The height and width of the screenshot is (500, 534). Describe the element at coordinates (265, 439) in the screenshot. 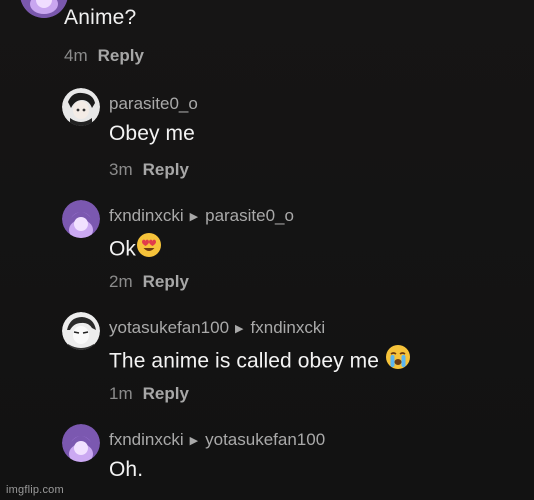

I see `reply-to-username: yotasukefan100` at that location.